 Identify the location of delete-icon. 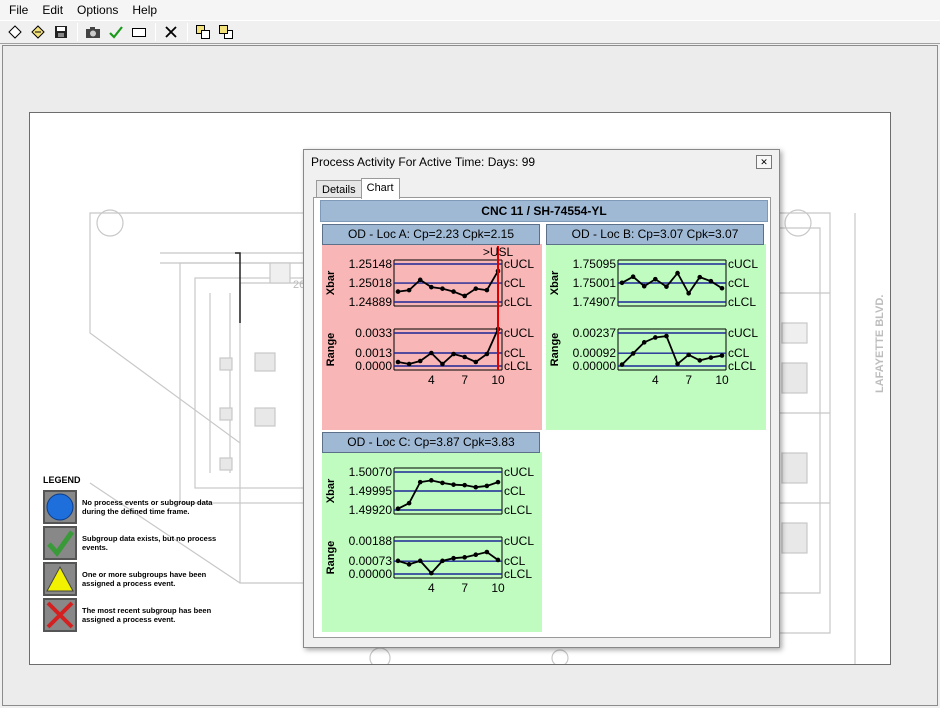
(171, 32).